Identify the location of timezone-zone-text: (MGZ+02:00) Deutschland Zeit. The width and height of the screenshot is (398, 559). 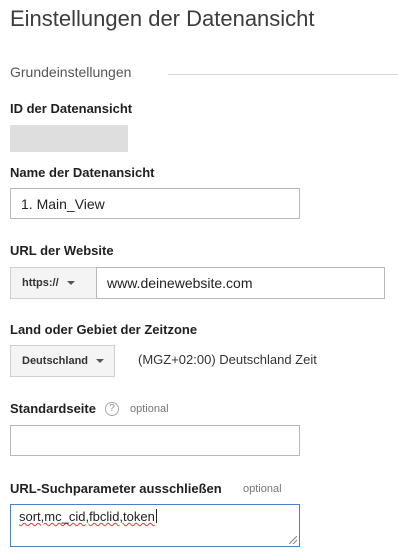
(227, 359).